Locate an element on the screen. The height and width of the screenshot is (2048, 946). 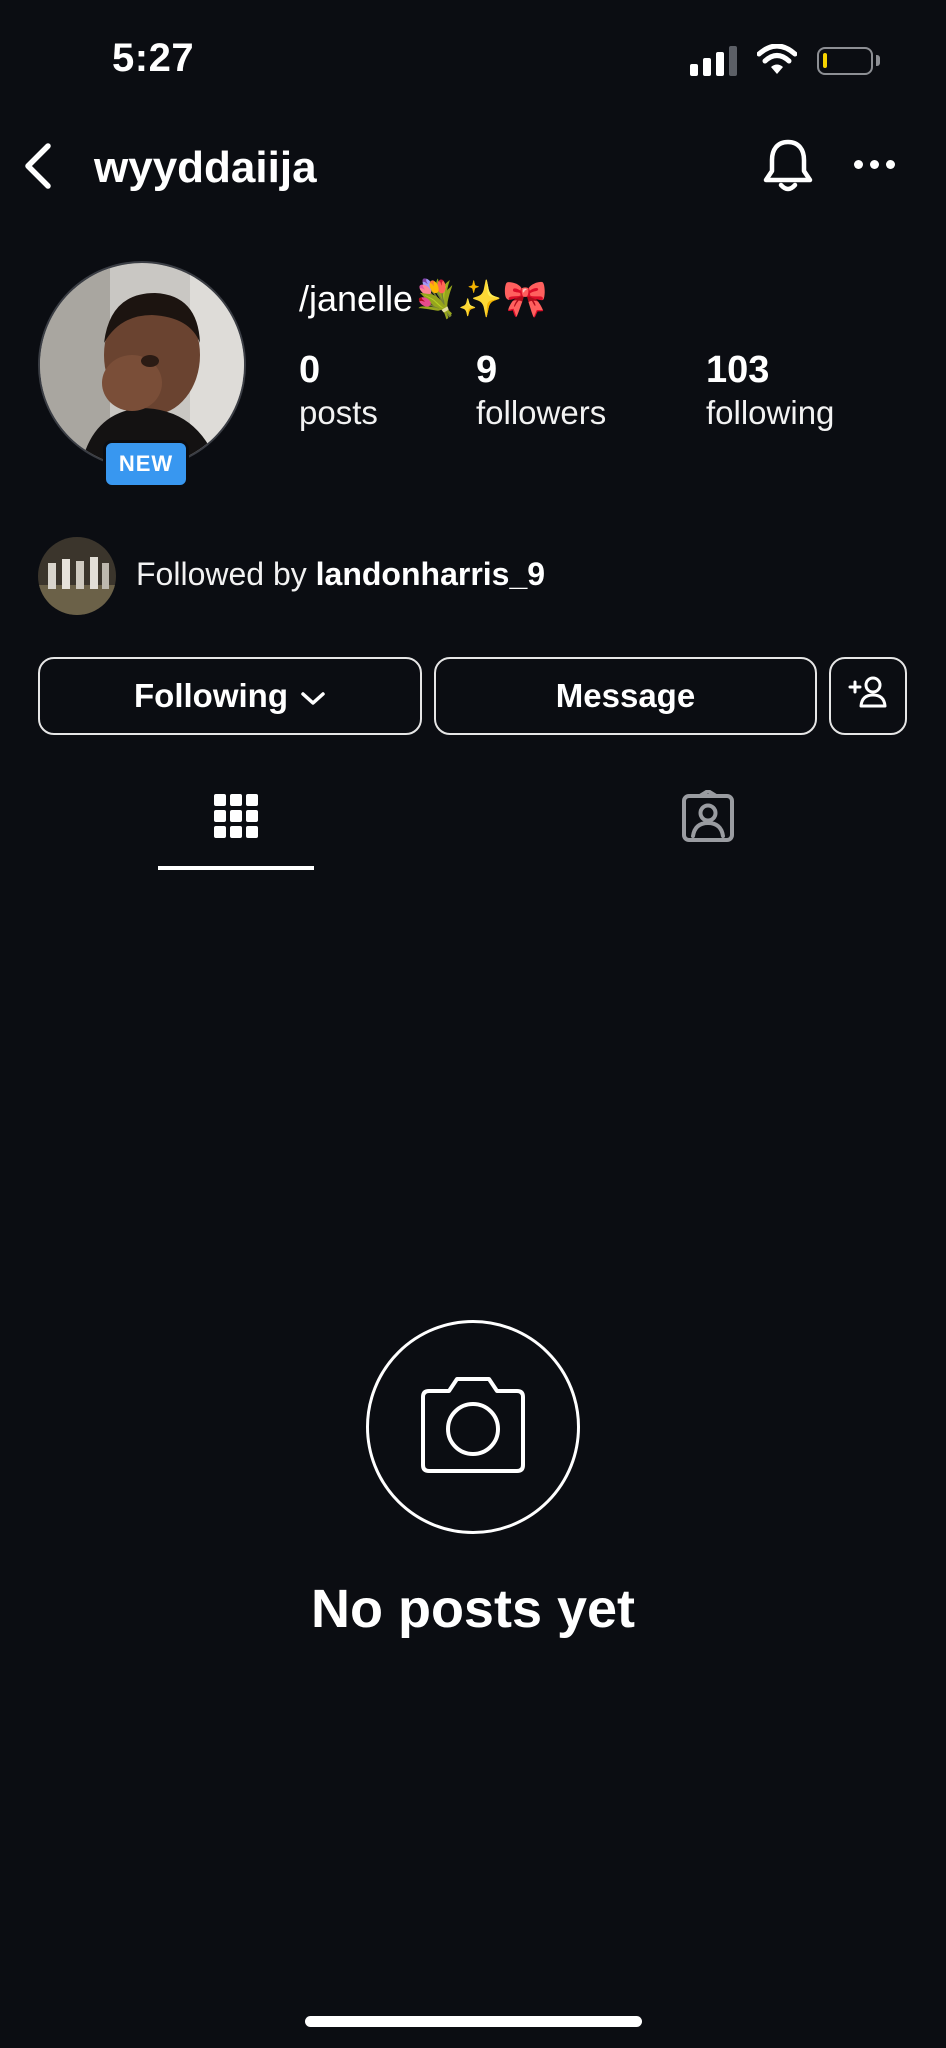
mutual-follower-avatar is located at coordinates (77, 576).